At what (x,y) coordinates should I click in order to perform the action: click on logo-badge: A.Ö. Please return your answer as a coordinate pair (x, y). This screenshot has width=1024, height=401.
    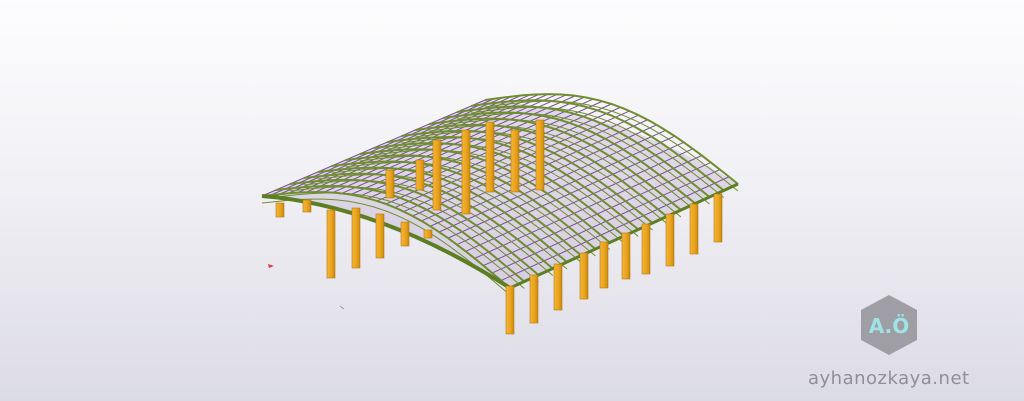
    Looking at the image, I should click on (889, 325).